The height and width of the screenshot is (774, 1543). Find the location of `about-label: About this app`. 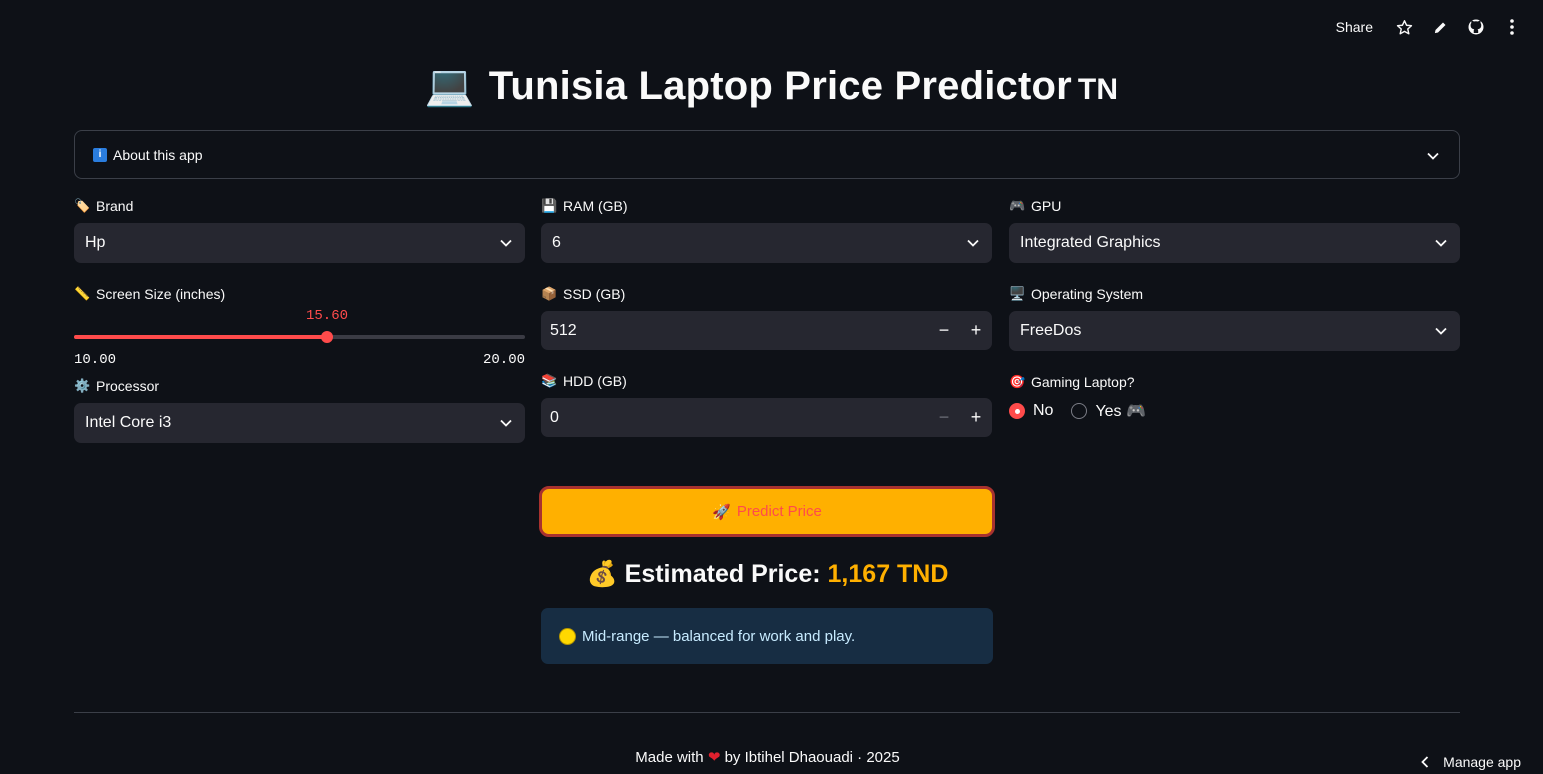

about-label: About this app is located at coordinates (158, 154).